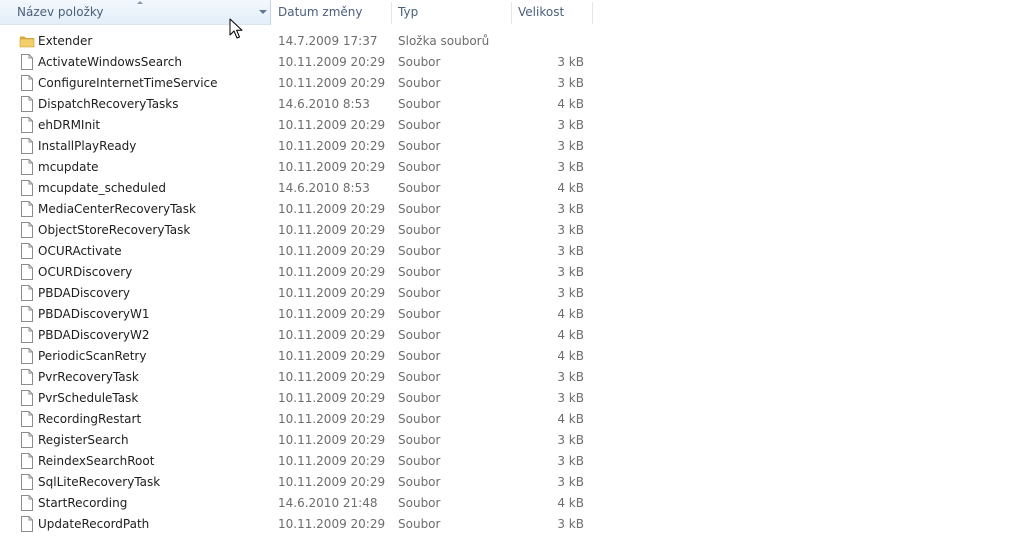 This screenshot has height=553, width=1024. Describe the element at coordinates (96, 461) in the screenshot. I see `file-name: ReindexSearchRoot` at that location.